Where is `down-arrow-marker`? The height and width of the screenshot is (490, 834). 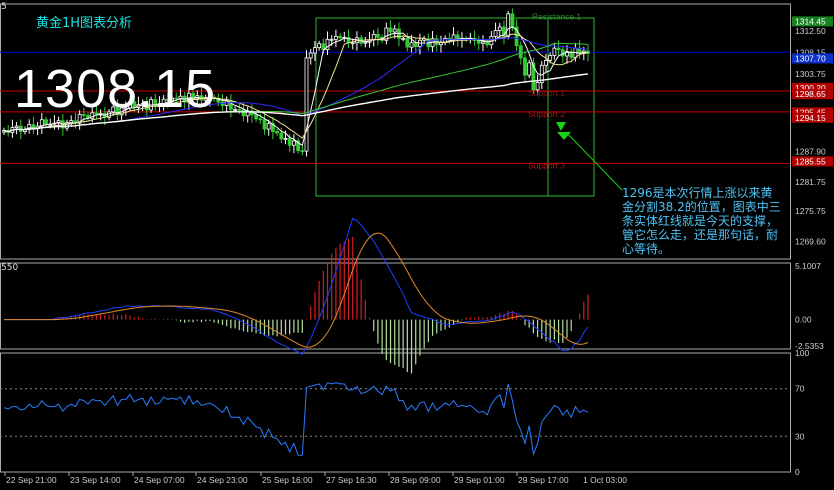 down-arrow-marker is located at coordinates (561, 126).